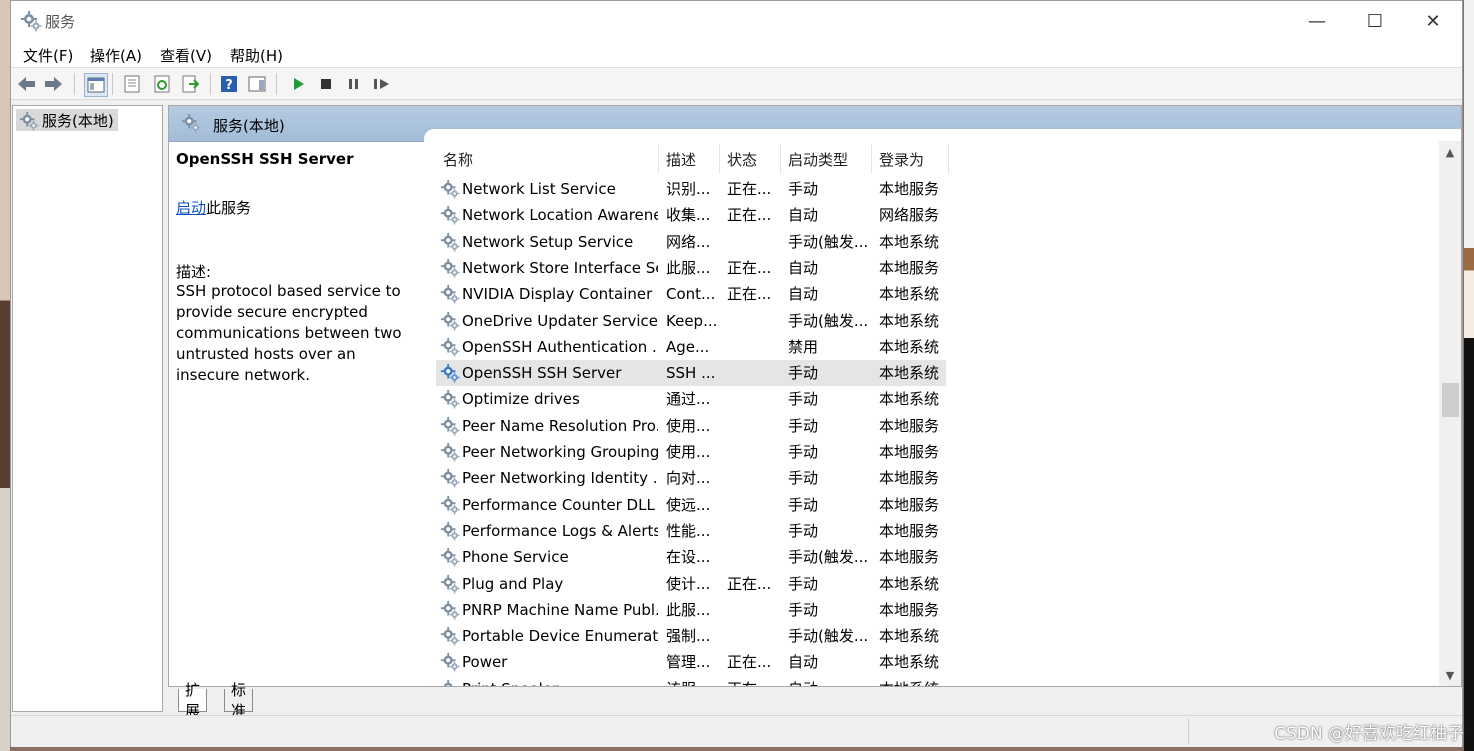 The width and height of the screenshot is (1474, 751). What do you see at coordinates (1375, 21) in the screenshot?
I see `maximize-button: ☐` at bounding box center [1375, 21].